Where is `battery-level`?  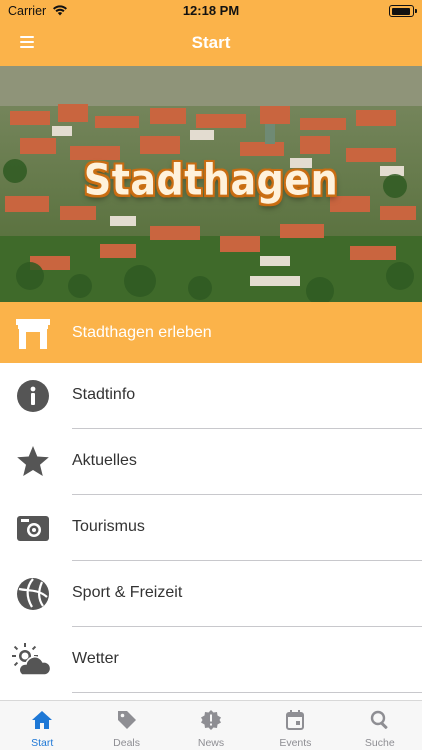
battery-level is located at coordinates (400, 11).